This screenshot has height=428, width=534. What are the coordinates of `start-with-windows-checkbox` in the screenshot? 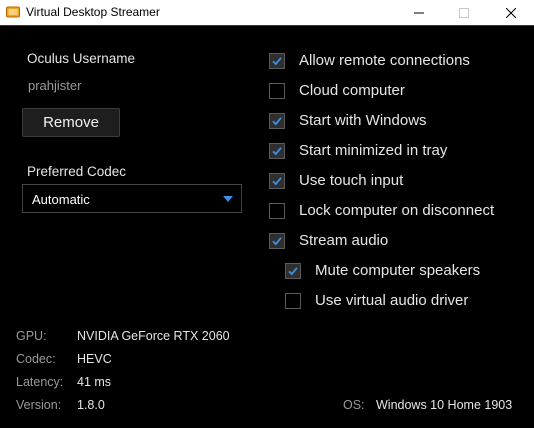 It's located at (277, 120).